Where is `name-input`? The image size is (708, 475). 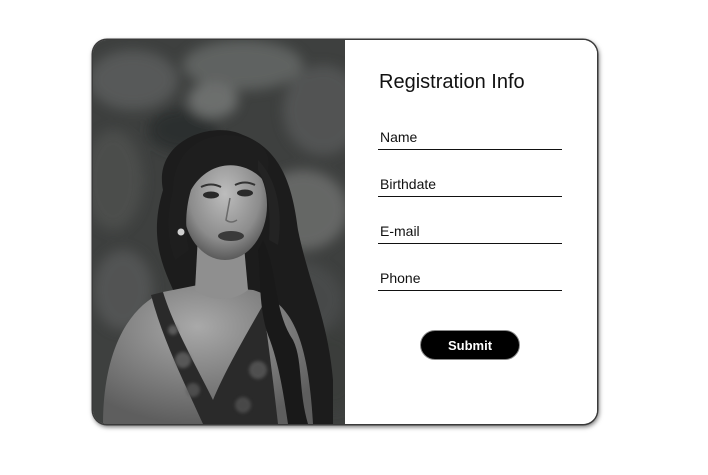 name-input is located at coordinates (470, 137).